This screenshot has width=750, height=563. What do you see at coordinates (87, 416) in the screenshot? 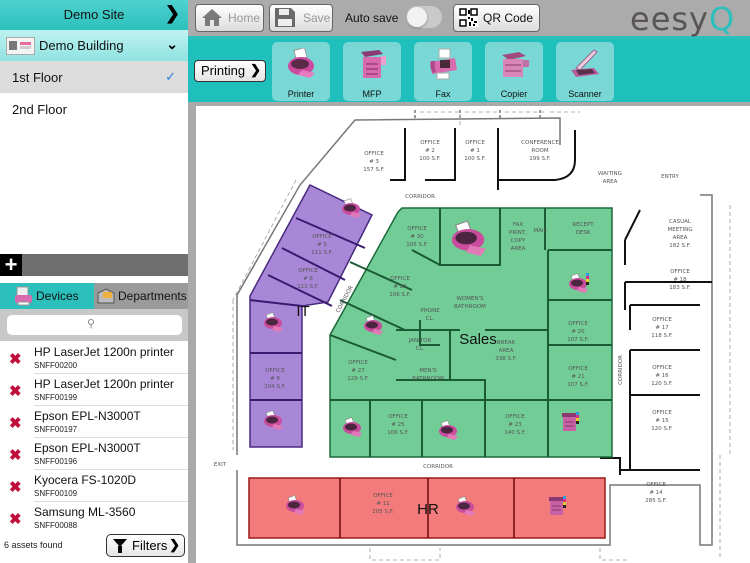
I see `asset-name: Epson EPL-N3000T` at bounding box center [87, 416].